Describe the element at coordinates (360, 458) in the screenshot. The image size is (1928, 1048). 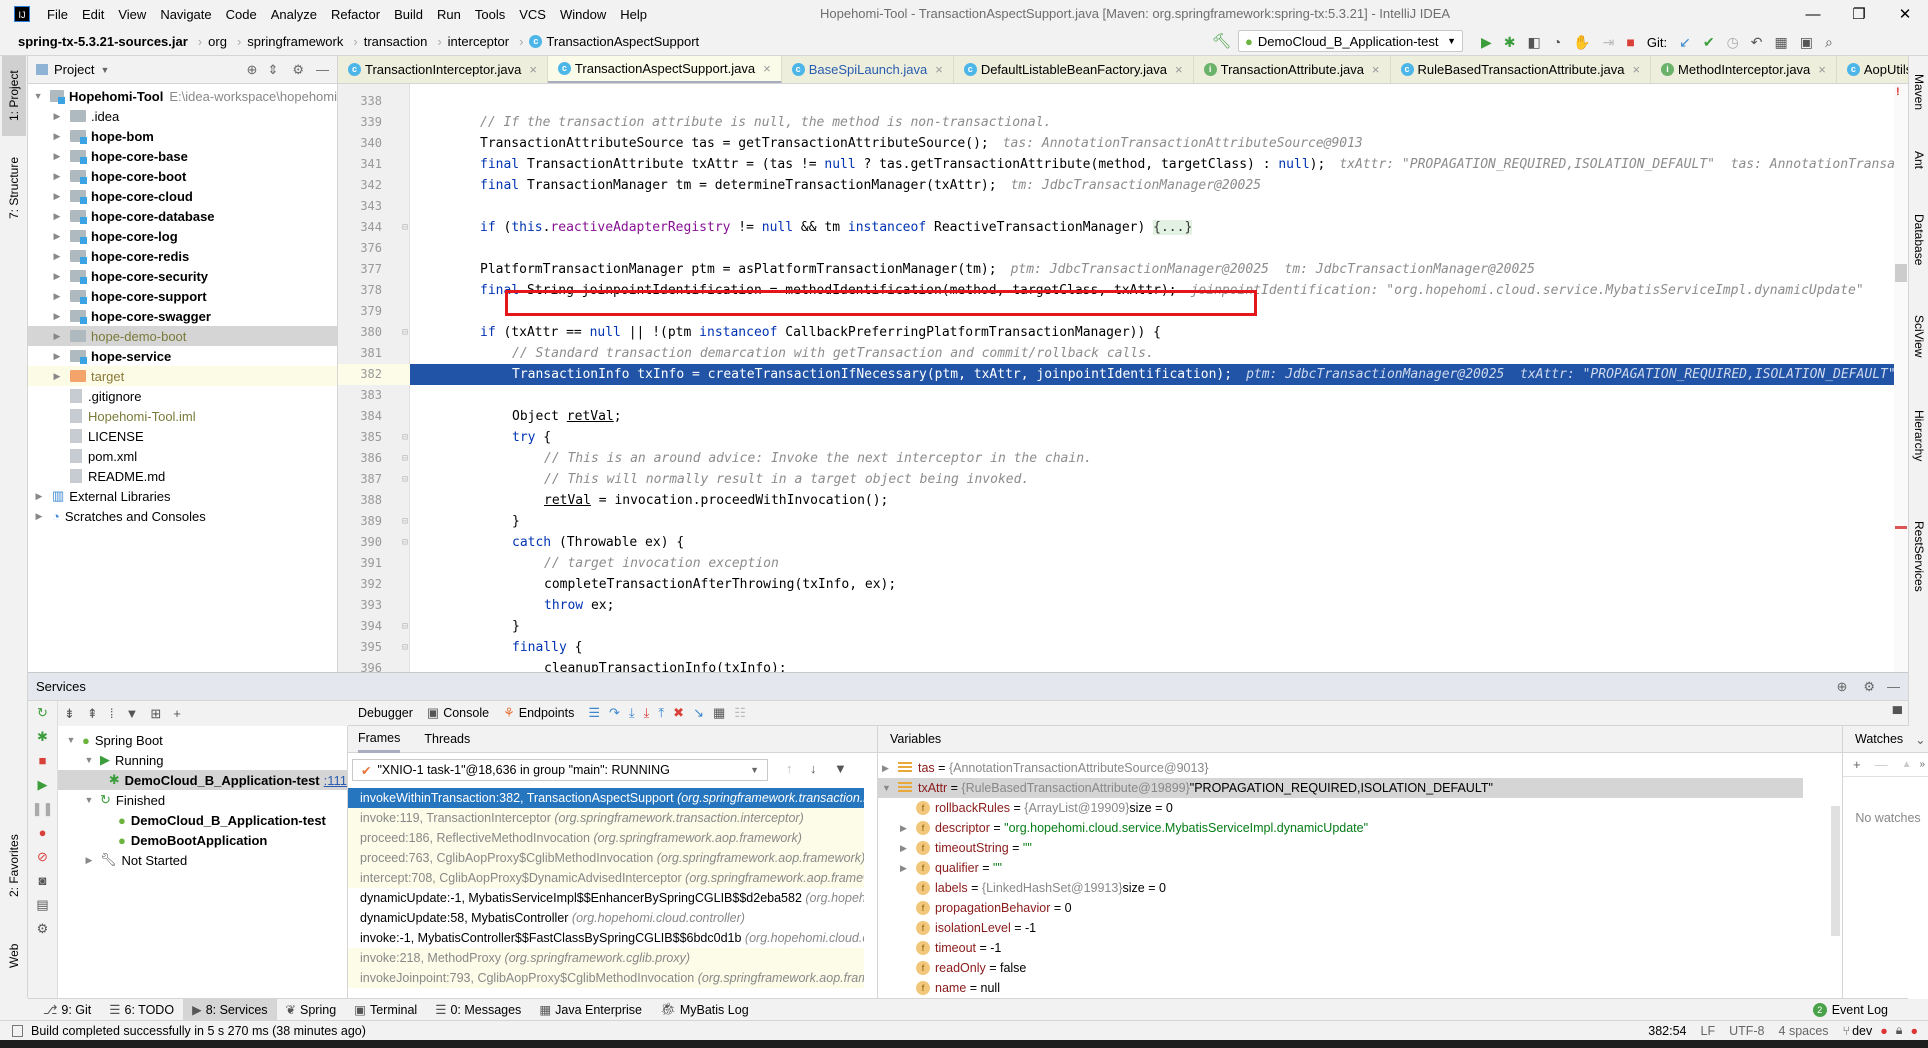
I see `line-number: 386` at that location.